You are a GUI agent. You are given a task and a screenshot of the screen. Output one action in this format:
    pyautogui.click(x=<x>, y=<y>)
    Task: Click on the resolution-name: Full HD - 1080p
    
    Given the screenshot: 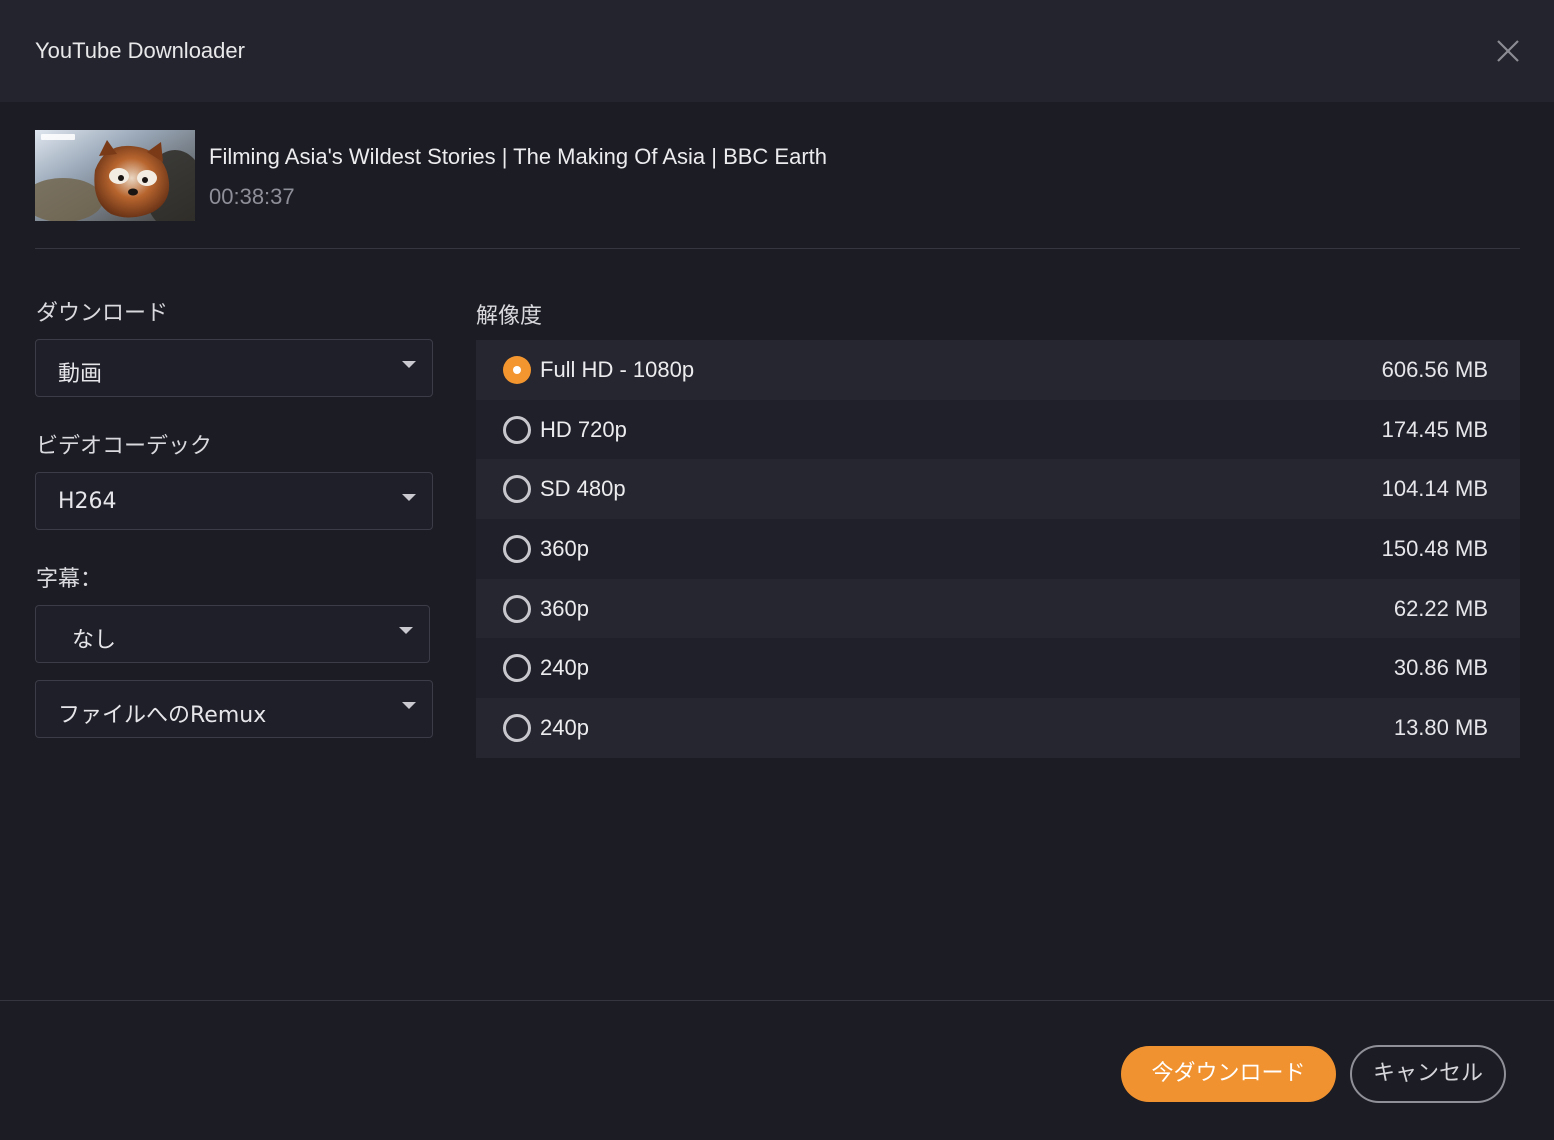 What is the action you would take?
    pyautogui.click(x=617, y=369)
    